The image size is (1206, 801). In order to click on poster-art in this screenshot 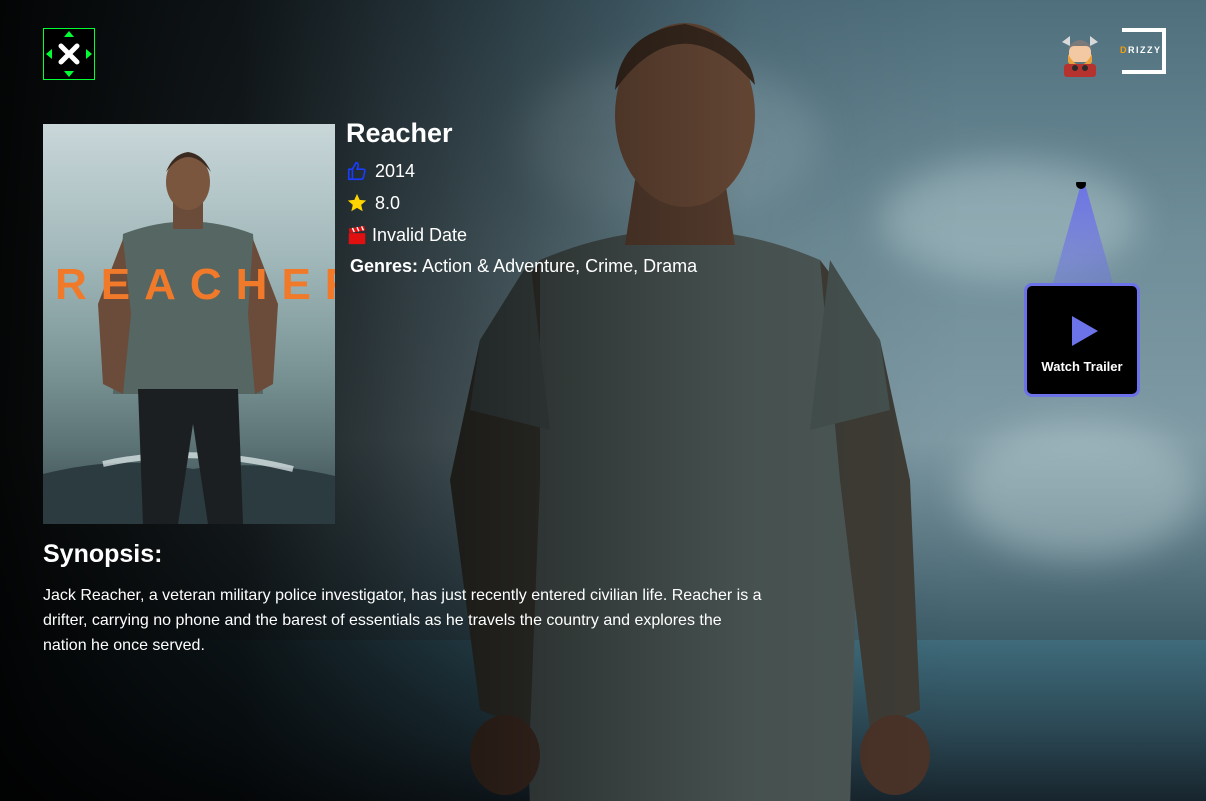, I will do `click(189, 338)`.